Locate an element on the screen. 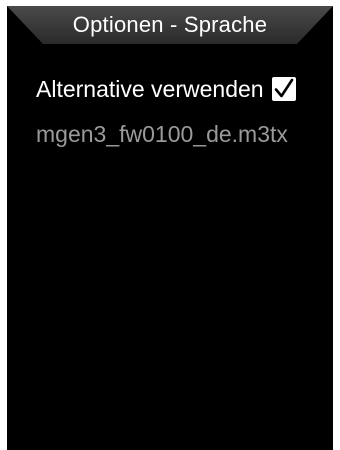  page-title: Optionen - Sprache is located at coordinates (170, 24).